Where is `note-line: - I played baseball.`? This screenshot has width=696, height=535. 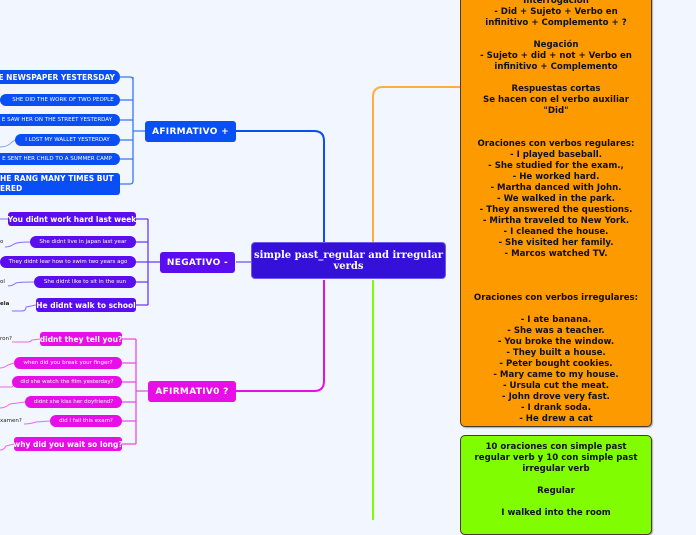 note-line: - I played baseball. is located at coordinates (556, 155).